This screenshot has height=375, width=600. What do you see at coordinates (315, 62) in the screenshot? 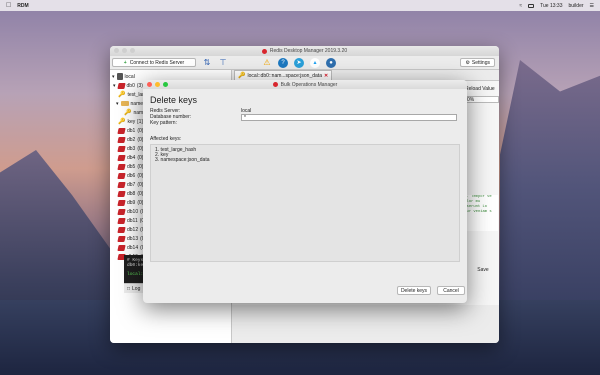
I see `twitter-icon: ▴` at bounding box center [315, 62].